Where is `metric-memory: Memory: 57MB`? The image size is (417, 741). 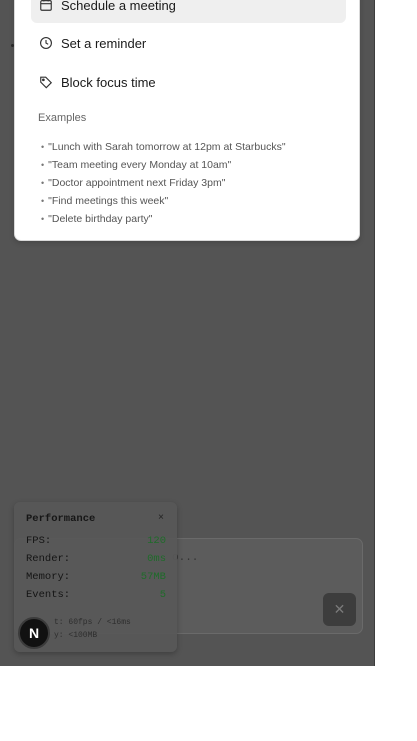 metric-memory: Memory: 57MB is located at coordinates (96, 577).